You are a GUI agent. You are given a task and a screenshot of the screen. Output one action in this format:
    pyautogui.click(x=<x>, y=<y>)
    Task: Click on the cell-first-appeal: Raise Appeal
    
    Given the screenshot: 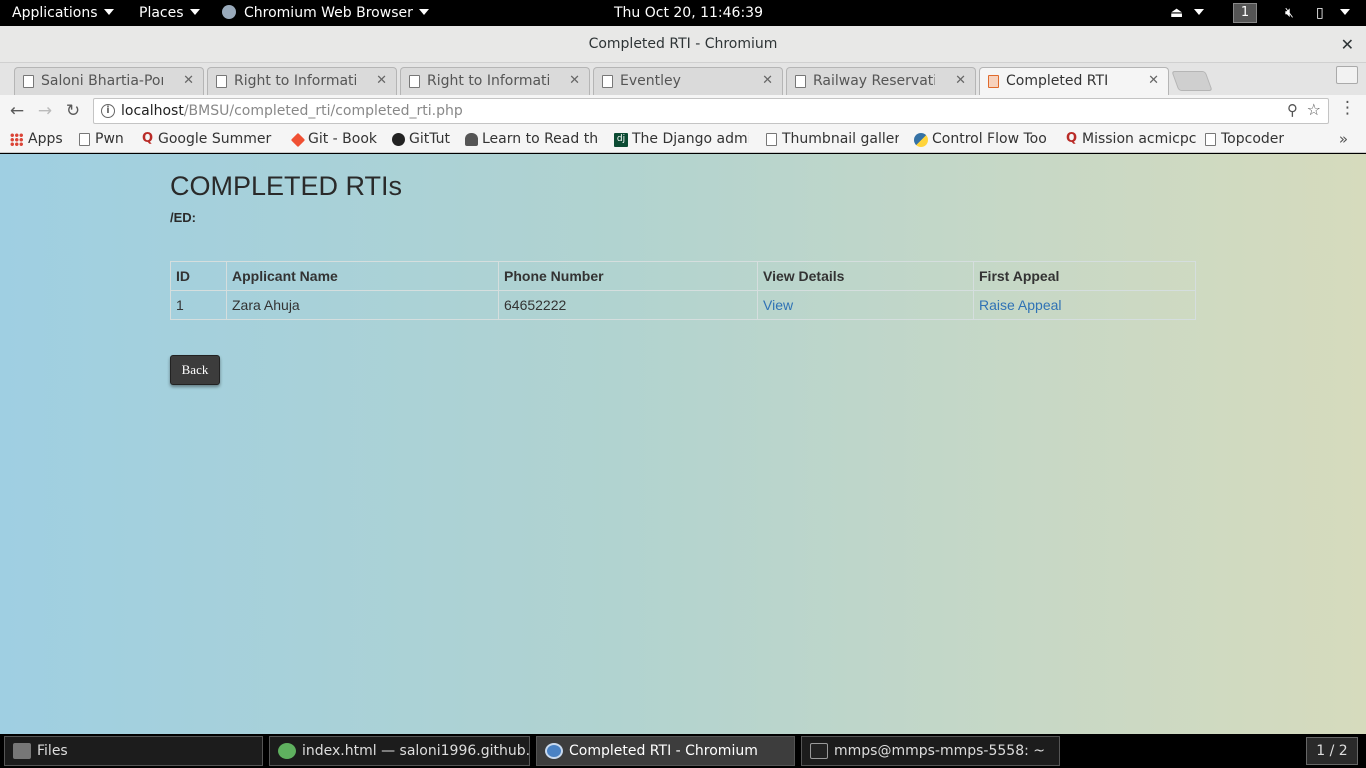 What is the action you would take?
    pyautogui.click(x=1084, y=305)
    